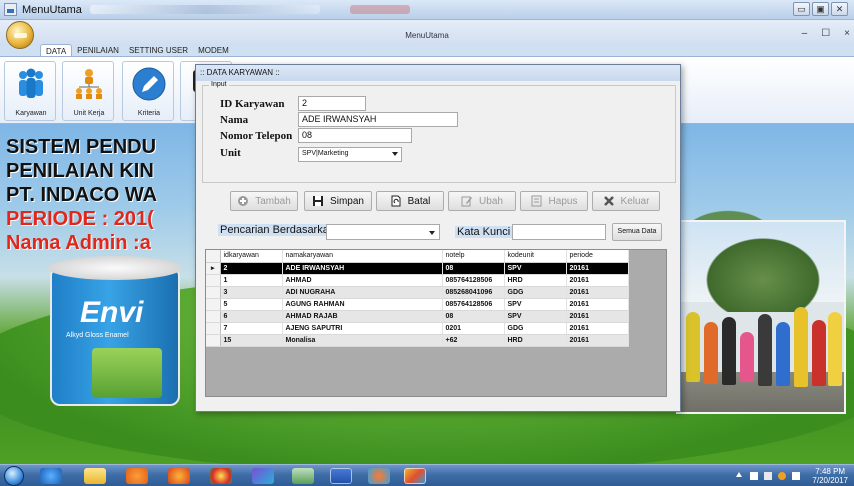 Image resolution: width=854 pixels, height=486 pixels. What do you see at coordinates (31, 113) in the screenshot?
I see `karyawan-label: Karyawan` at bounding box center [31, 113].